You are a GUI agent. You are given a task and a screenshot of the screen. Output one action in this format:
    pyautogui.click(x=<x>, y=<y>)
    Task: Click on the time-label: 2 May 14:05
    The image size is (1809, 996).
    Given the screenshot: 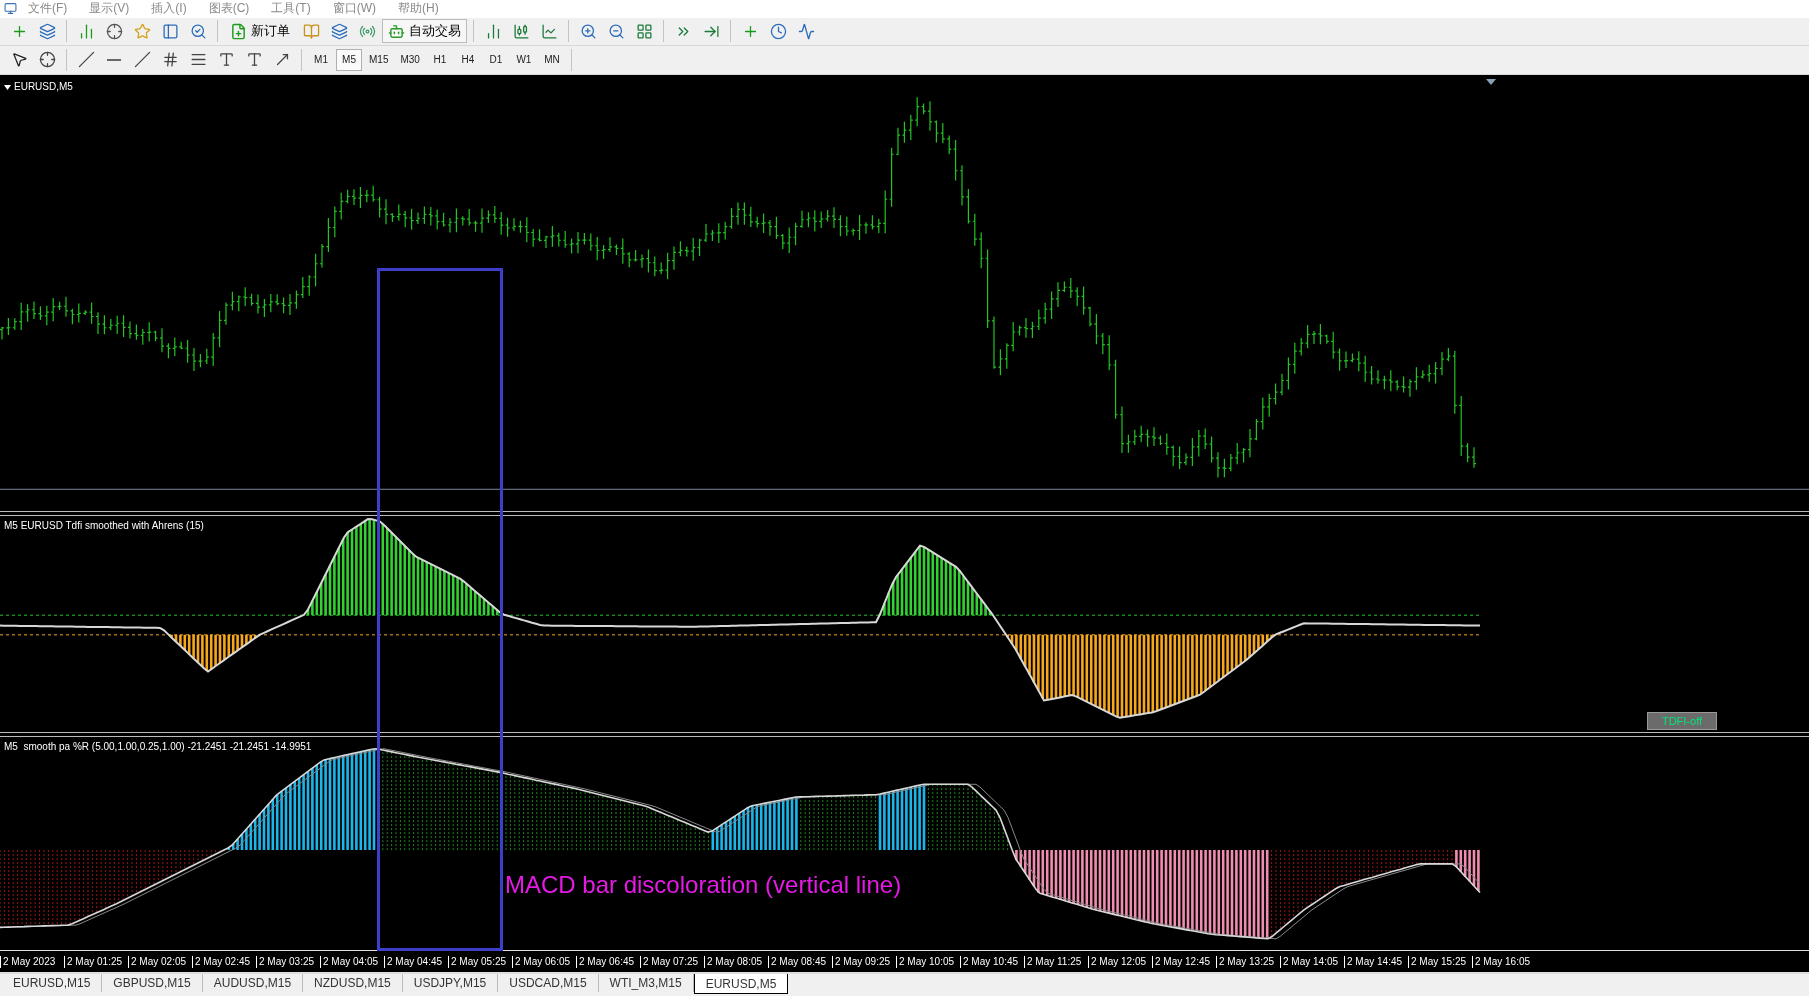 What is the action you would take?
    pyautogui.click(x=1312, y=961)
    